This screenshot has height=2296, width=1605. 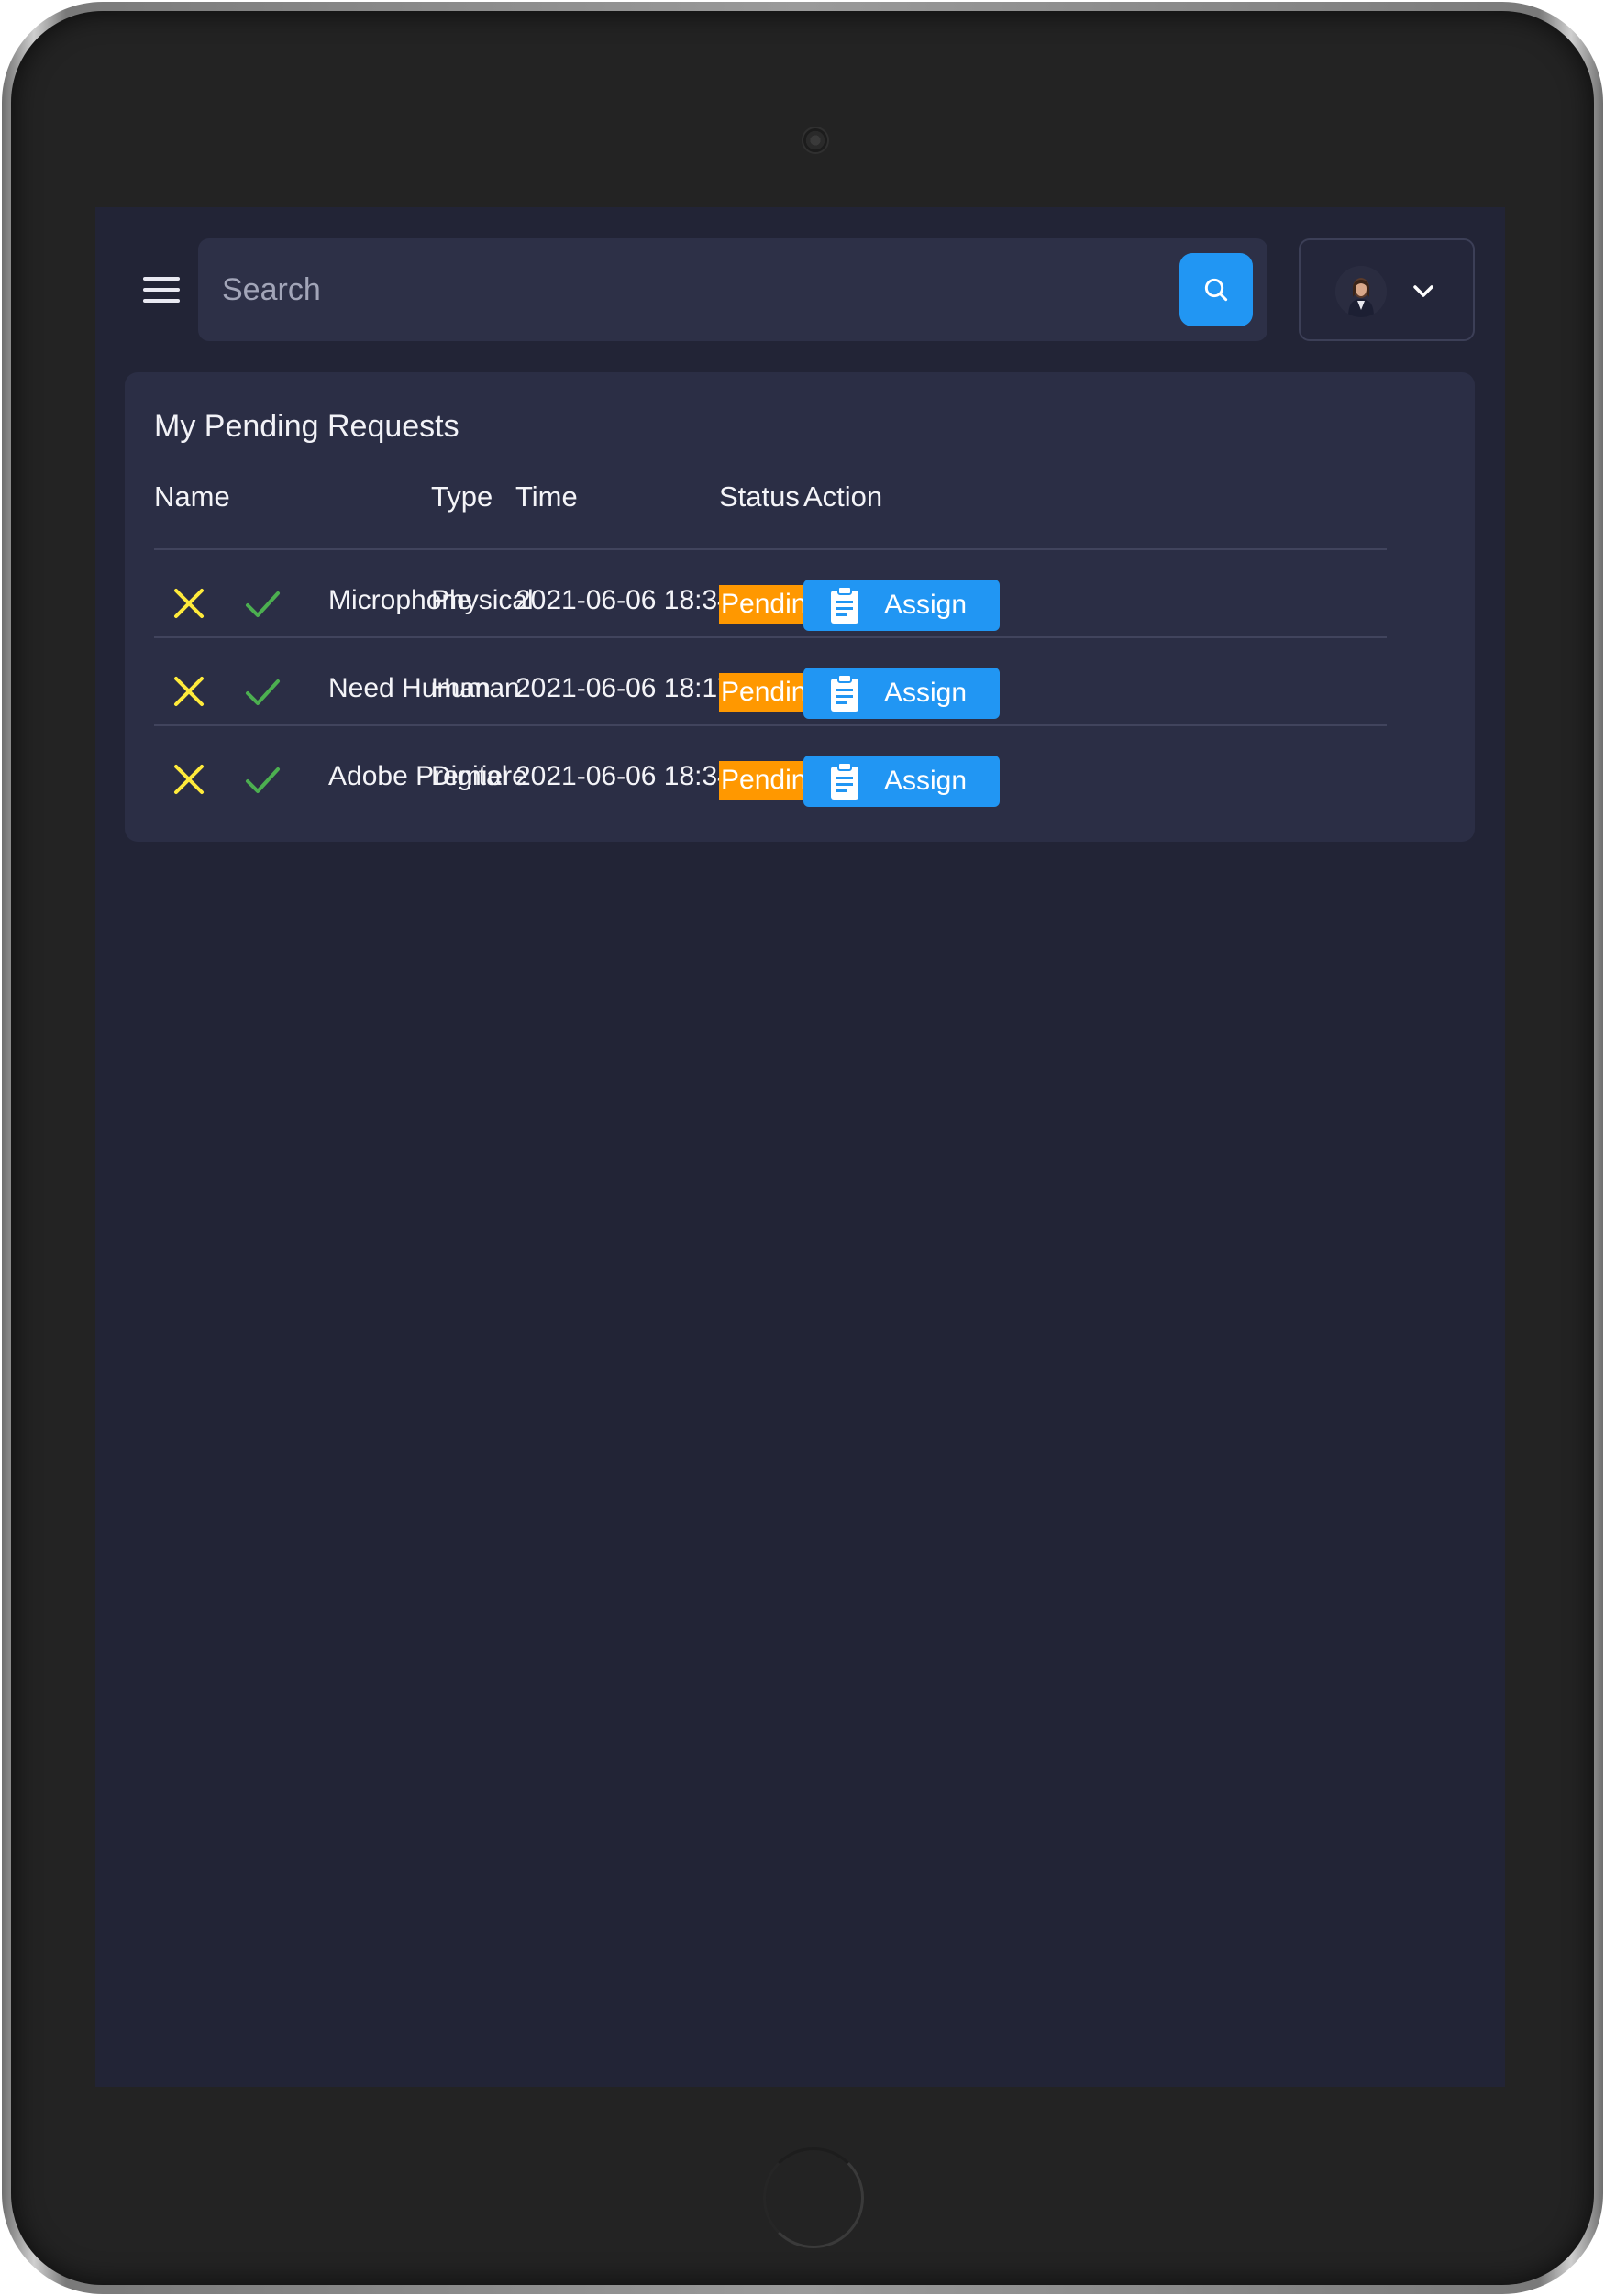 What do you see at coordinates (813, 2197) in the screenshot?
I see `home-button` at bounding box center [813, 2197].